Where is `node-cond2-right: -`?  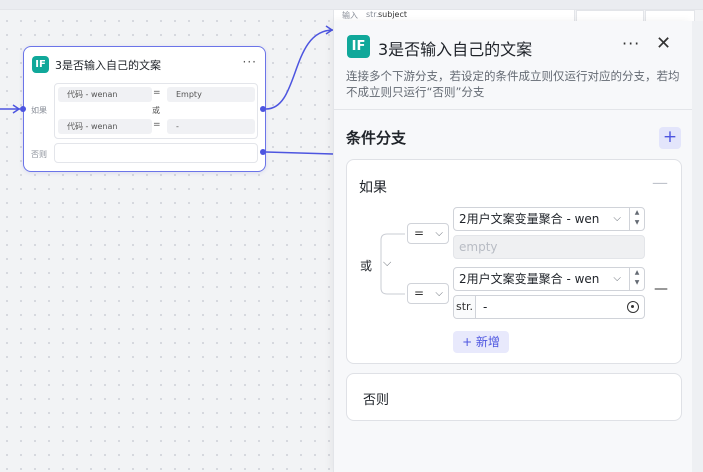
node-cond2-right: - is located at coordinates (211, 126).